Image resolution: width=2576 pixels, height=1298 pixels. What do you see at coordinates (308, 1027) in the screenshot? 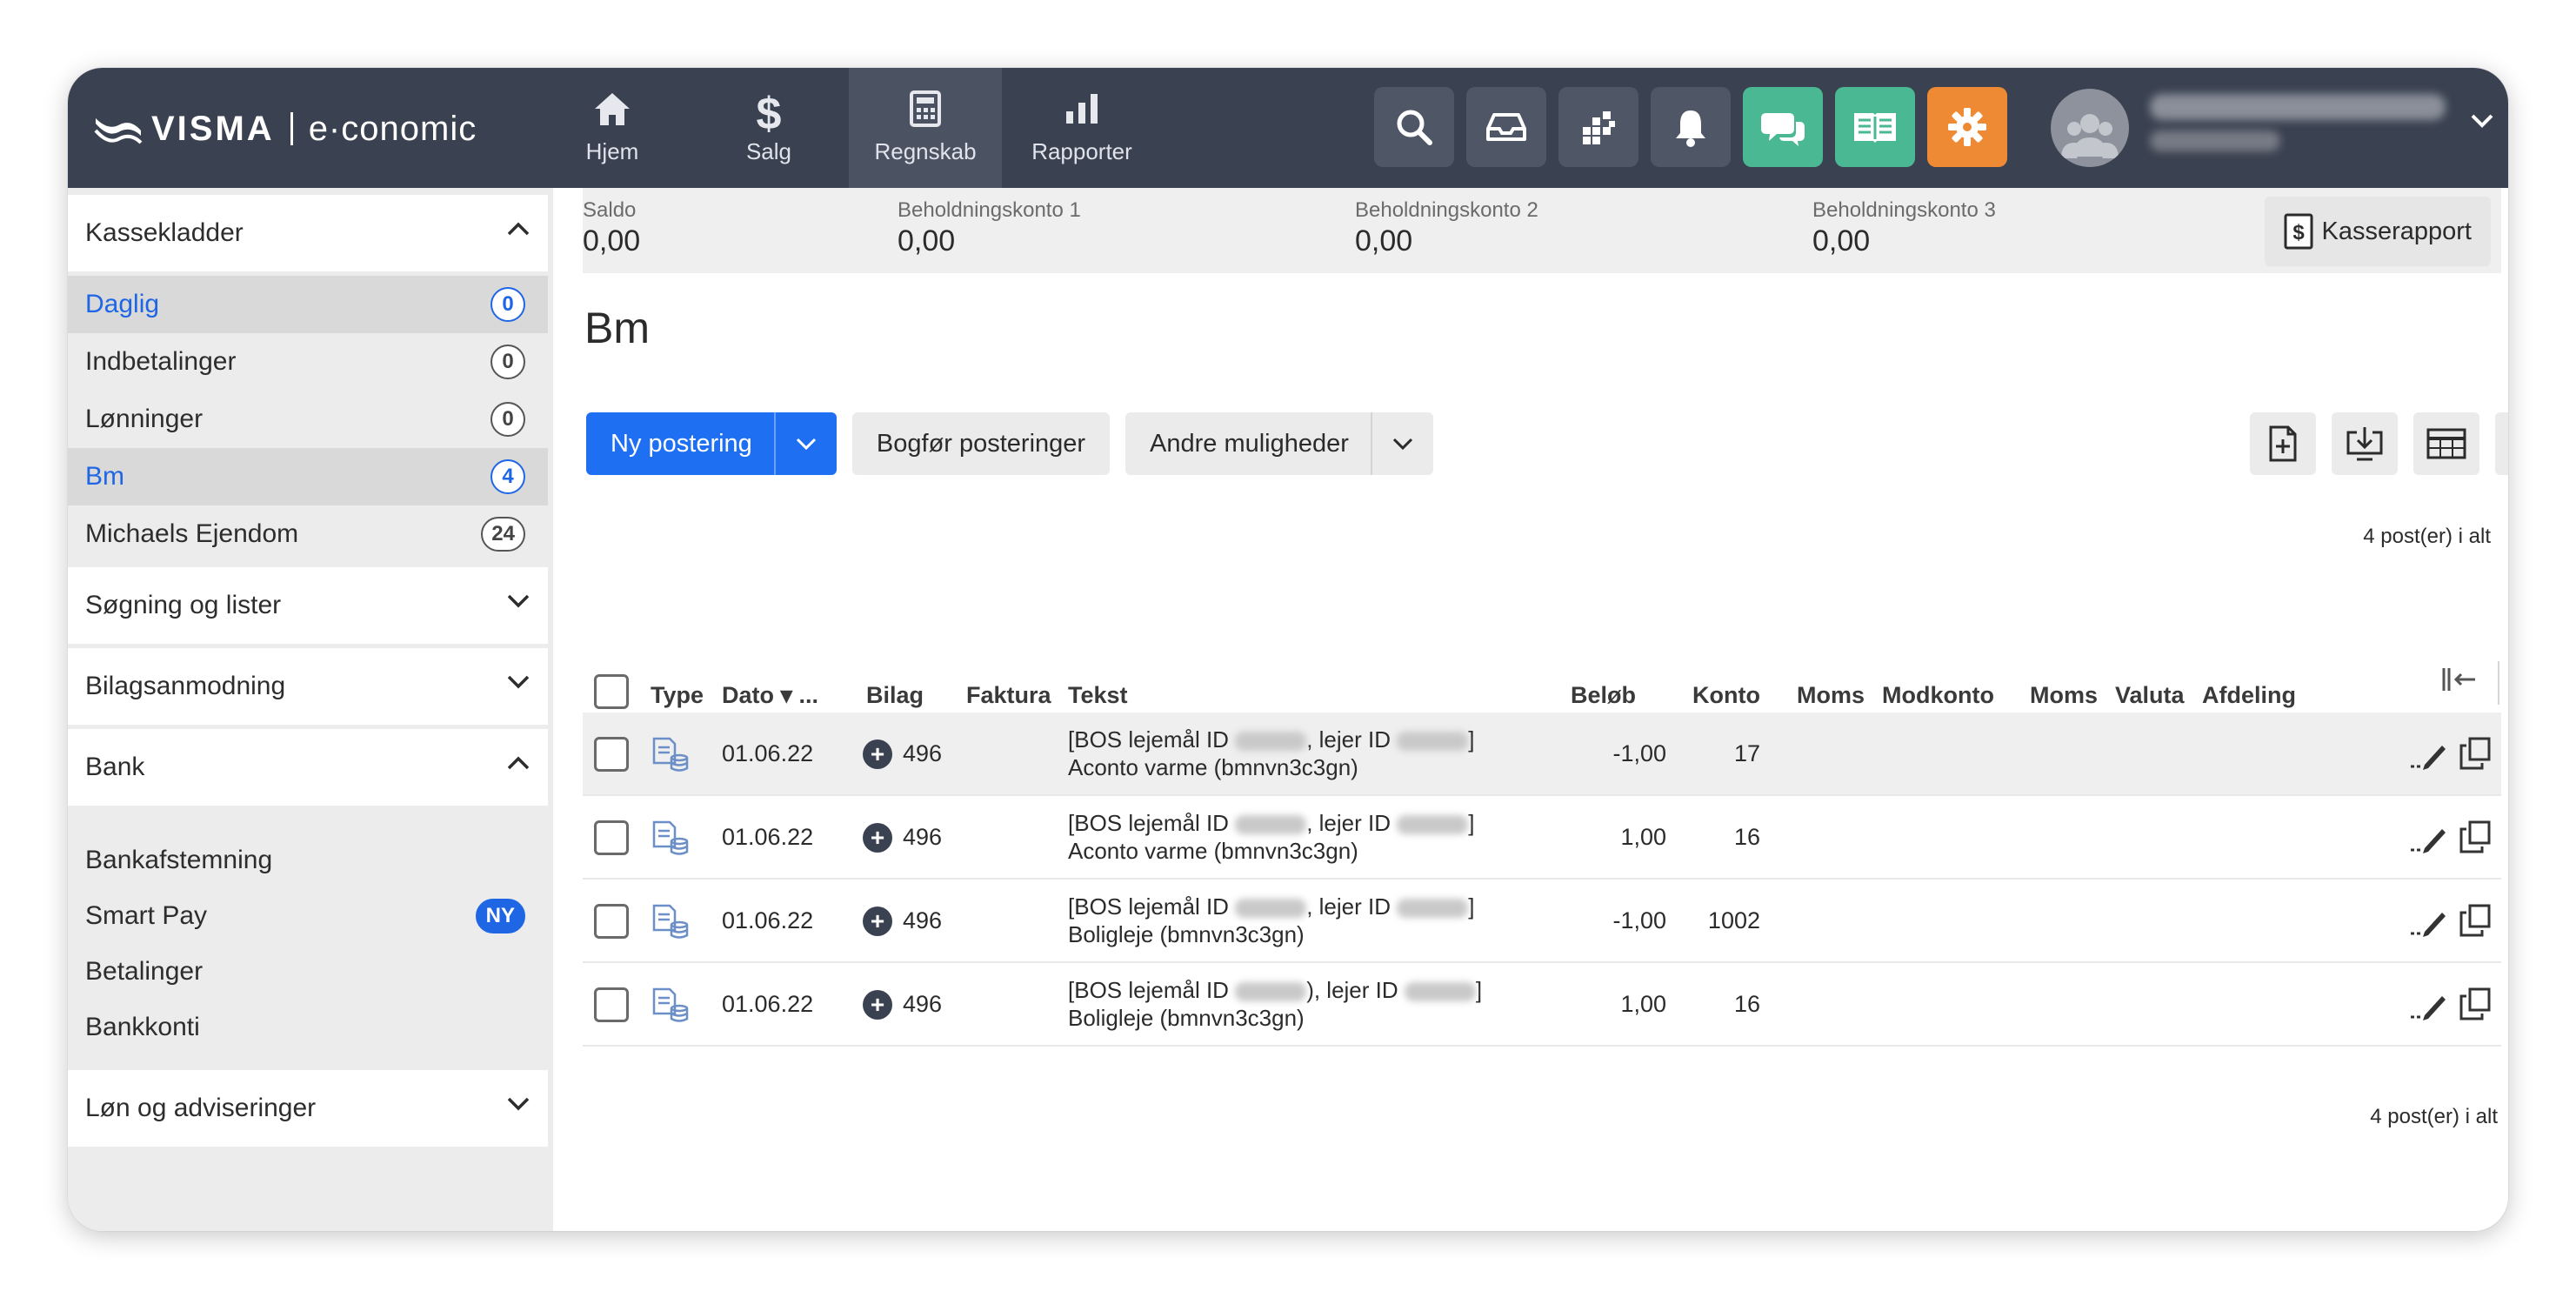
I see `sidebar-item-bankkonti: Bankkonti` at bounding box center [308, 1027].